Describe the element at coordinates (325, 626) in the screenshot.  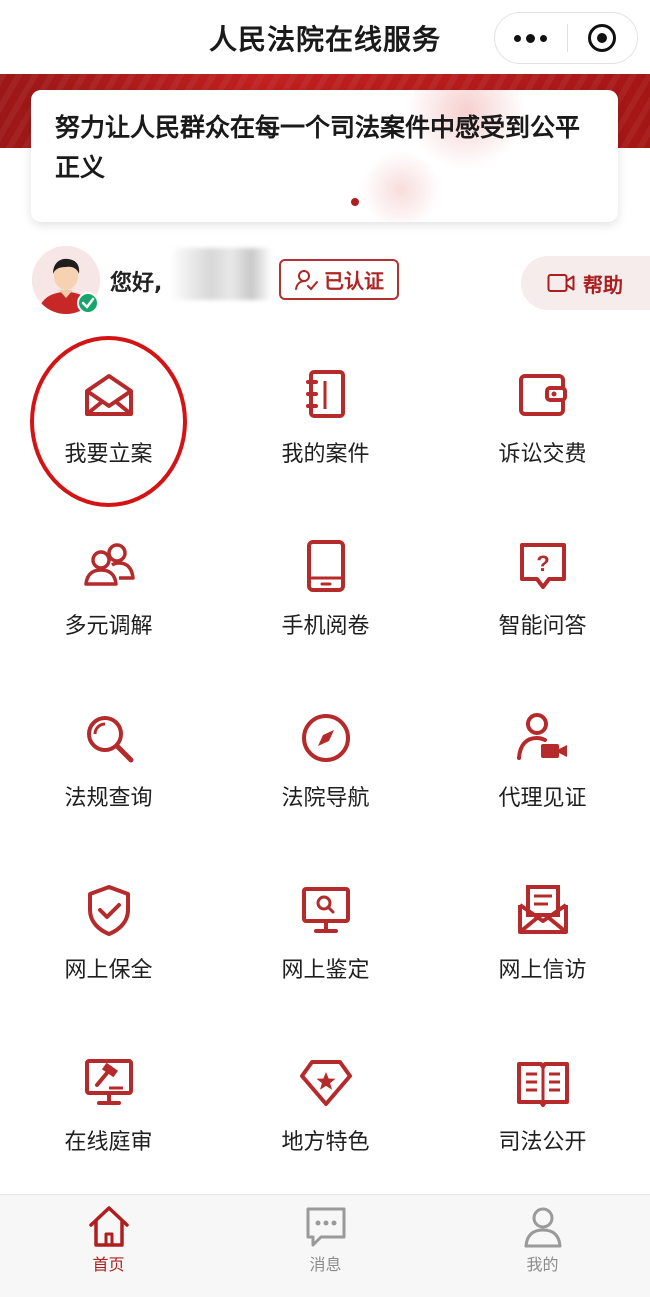
I see `service-label: 手机阅卷` at that location.